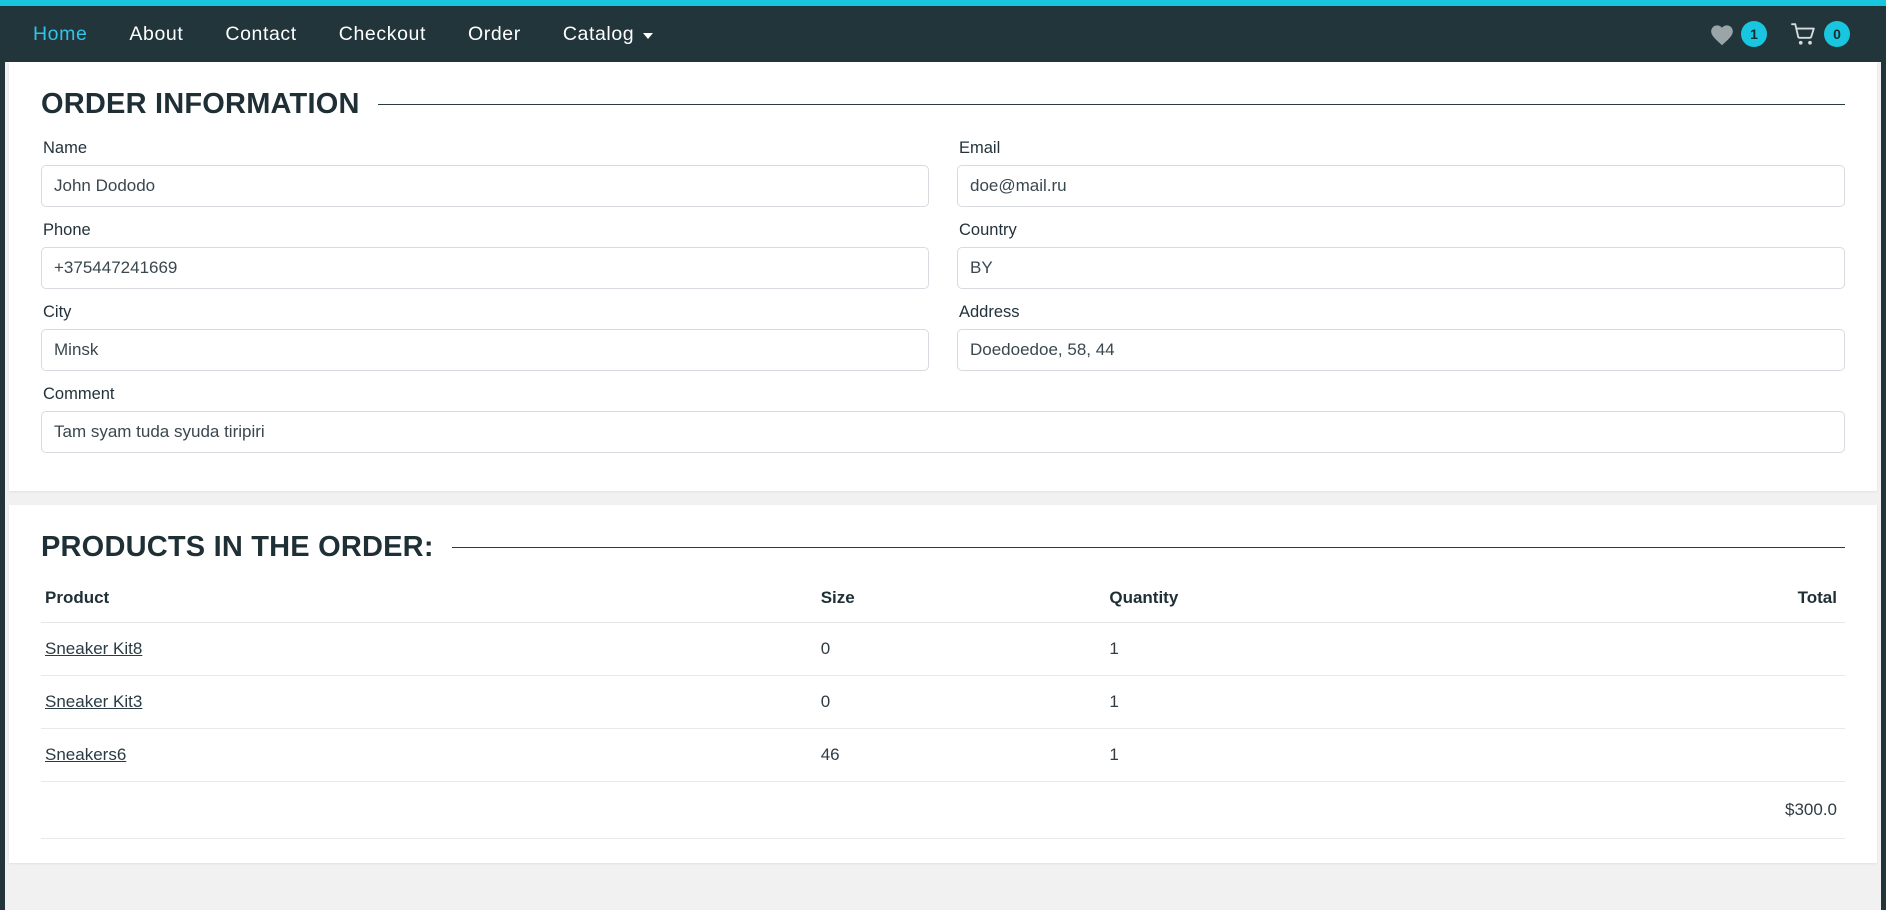 The width and height of the screenshot is (1886, 910). I want to click on table-row: Sneaker Kit8 0 1, so click(943, 649).